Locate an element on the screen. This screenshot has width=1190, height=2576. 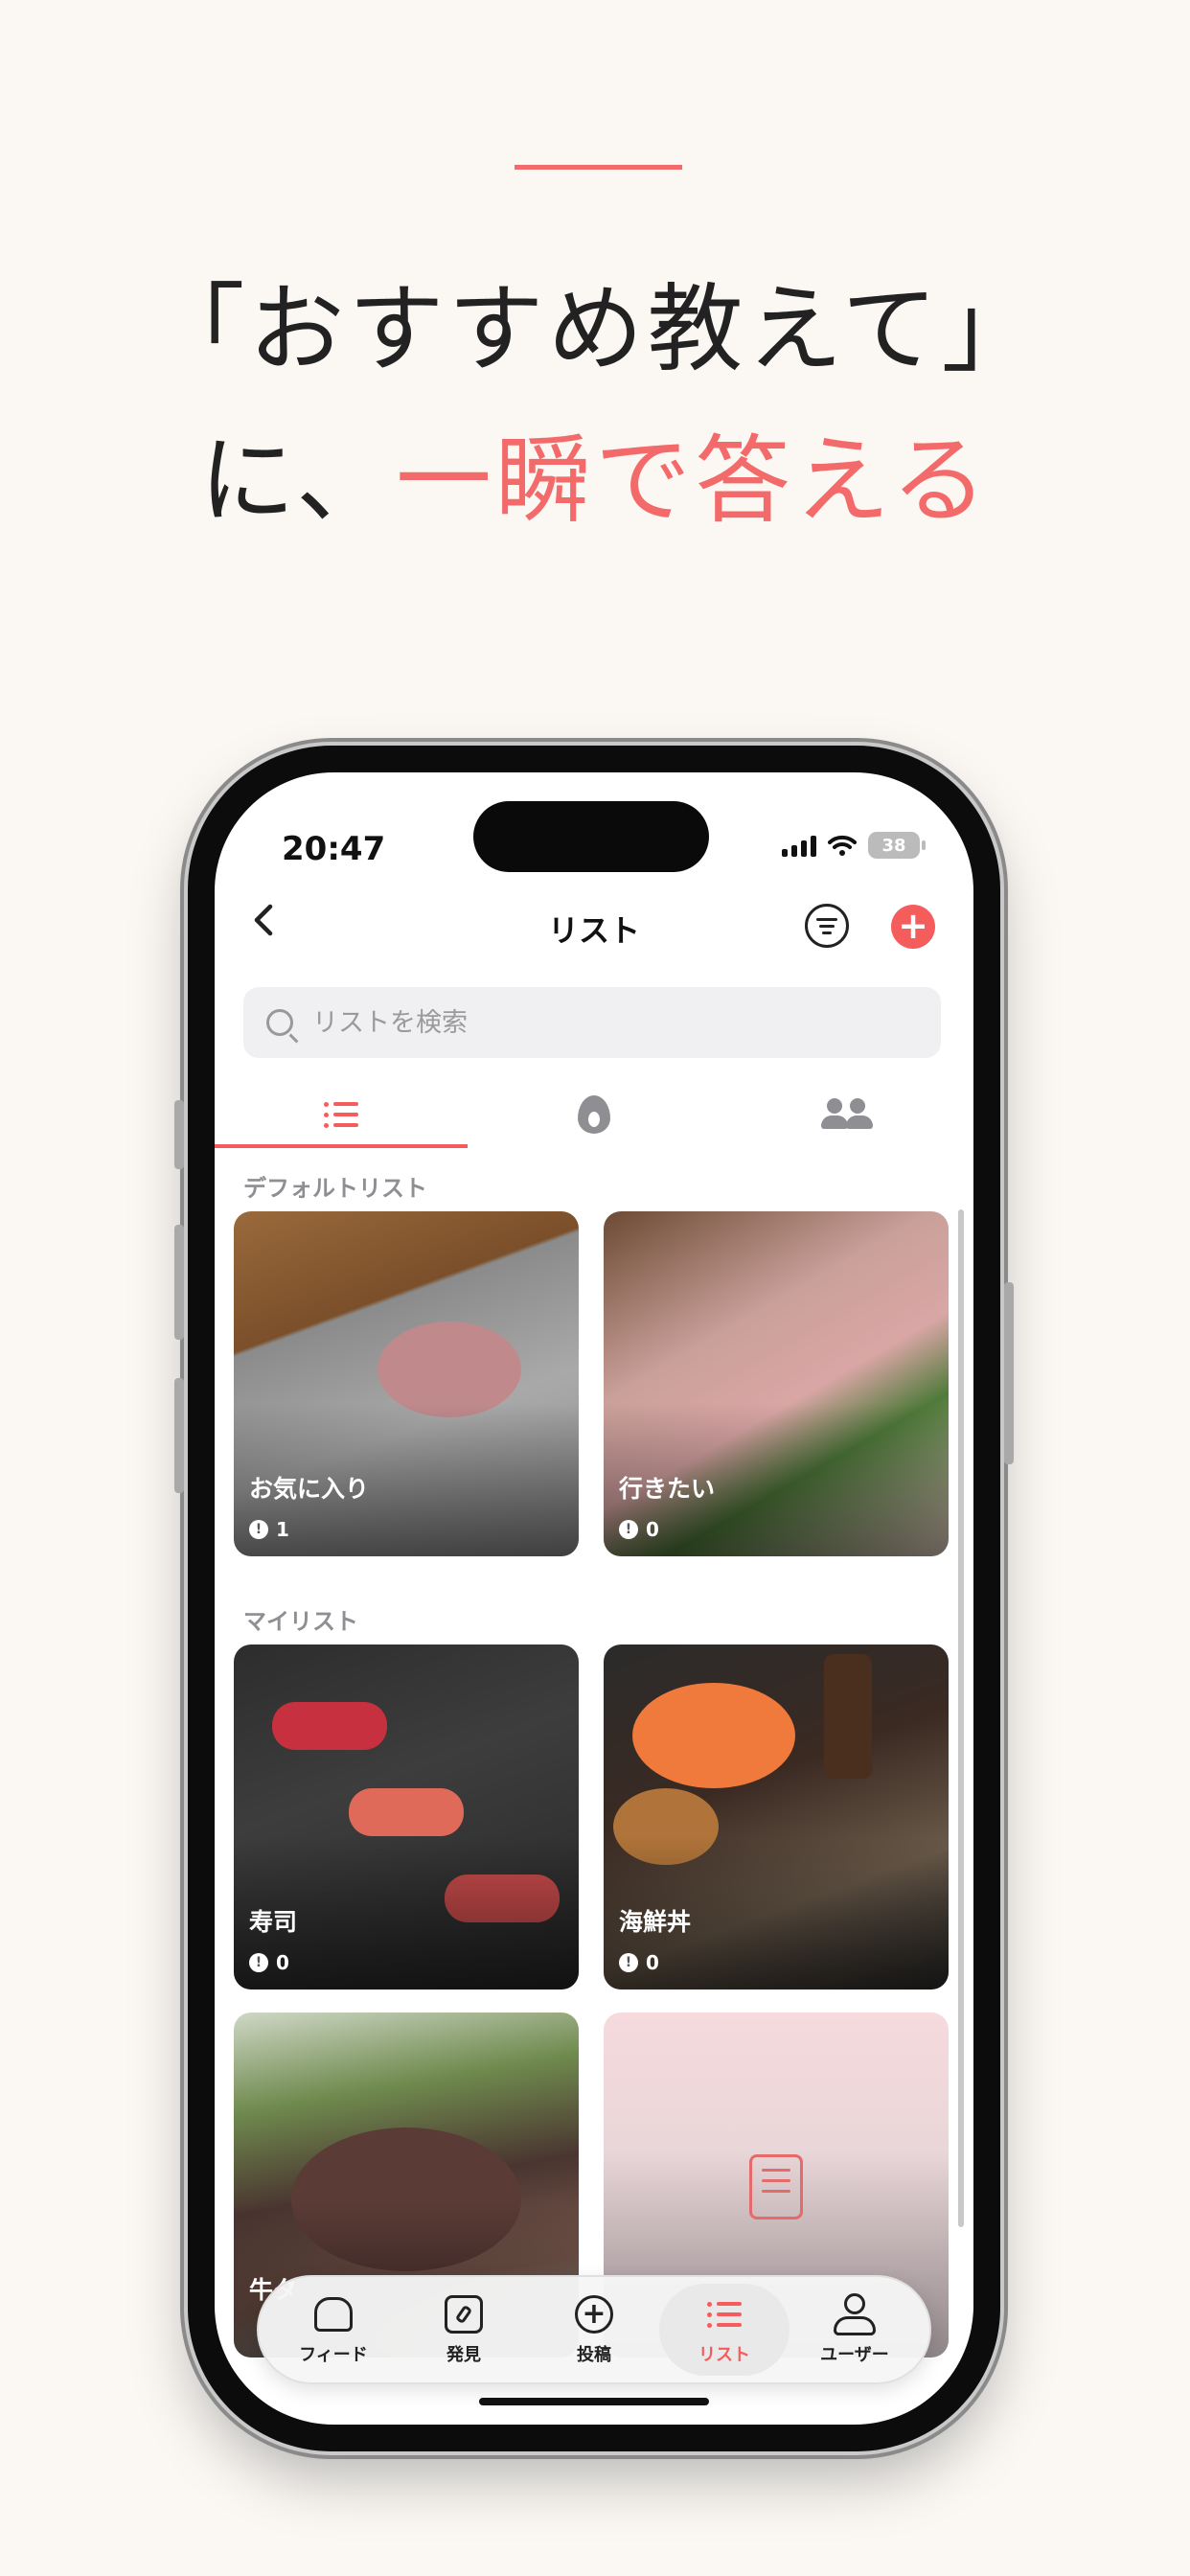
filter-icon is located at coordinates (827, 926).